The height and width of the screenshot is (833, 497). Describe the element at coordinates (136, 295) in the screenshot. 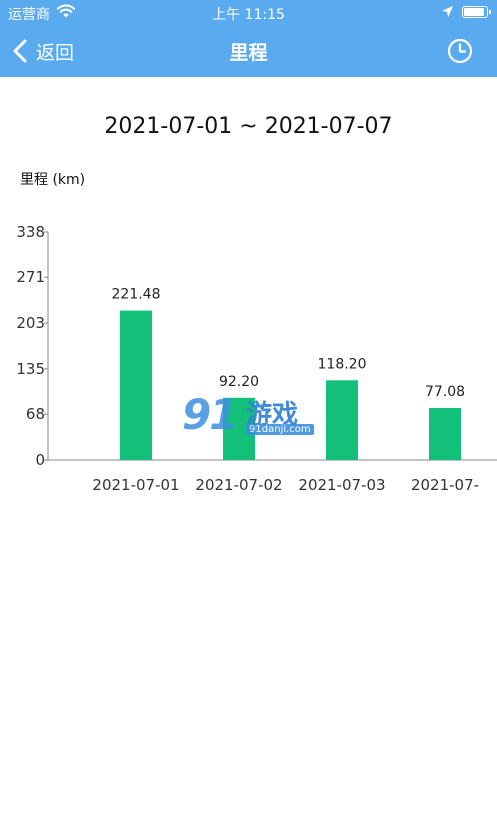

I see `bar-value-label: 221.48` at that location.